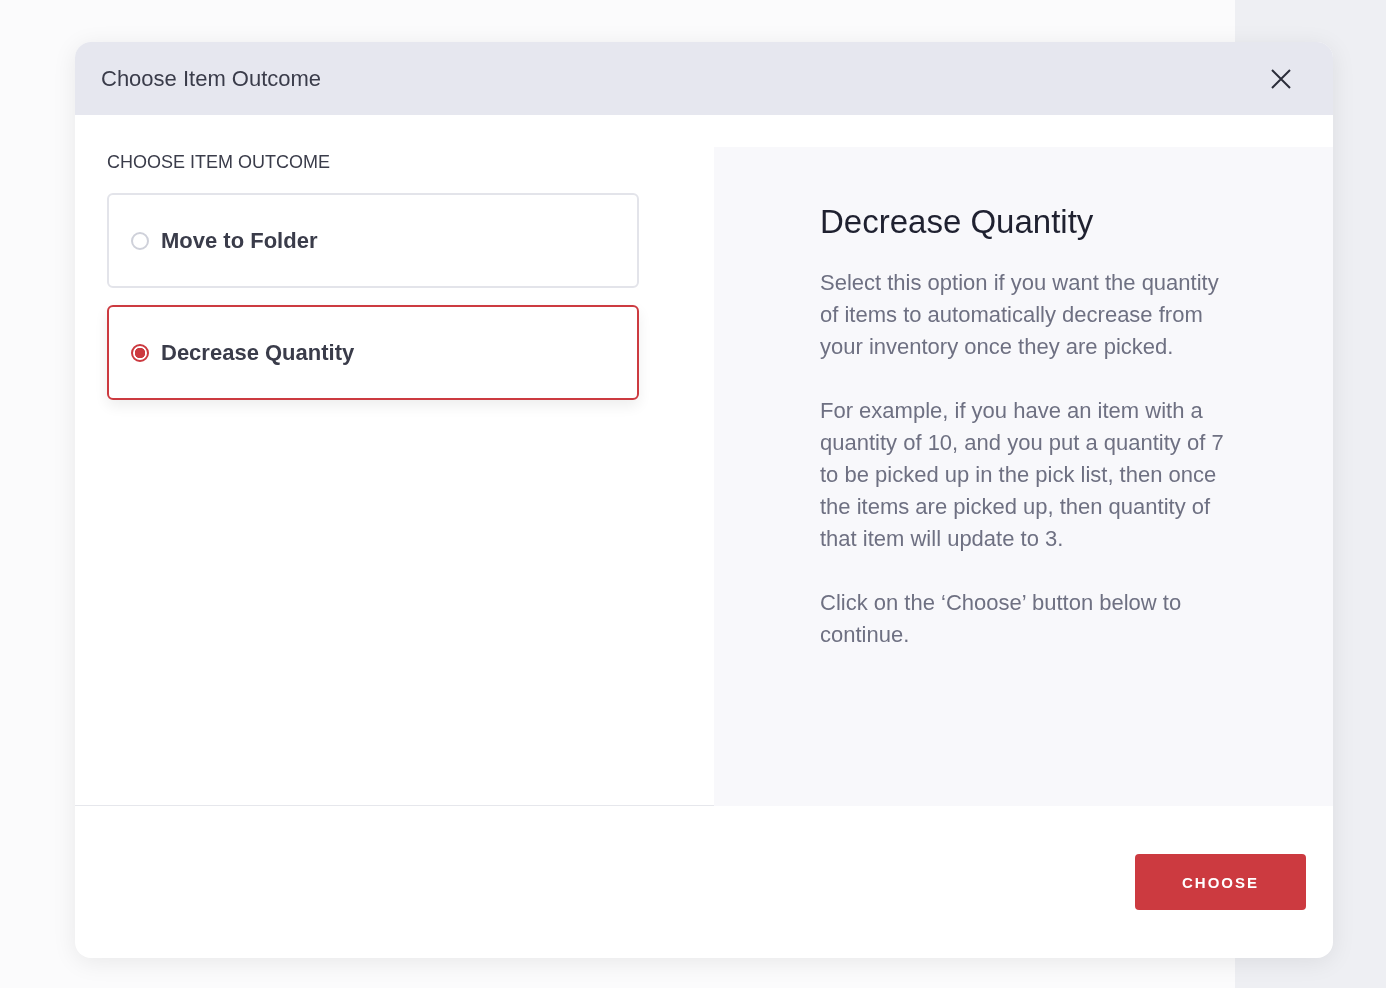  I want to click on description-heading: Decrease Quantity, so click(957, 222).